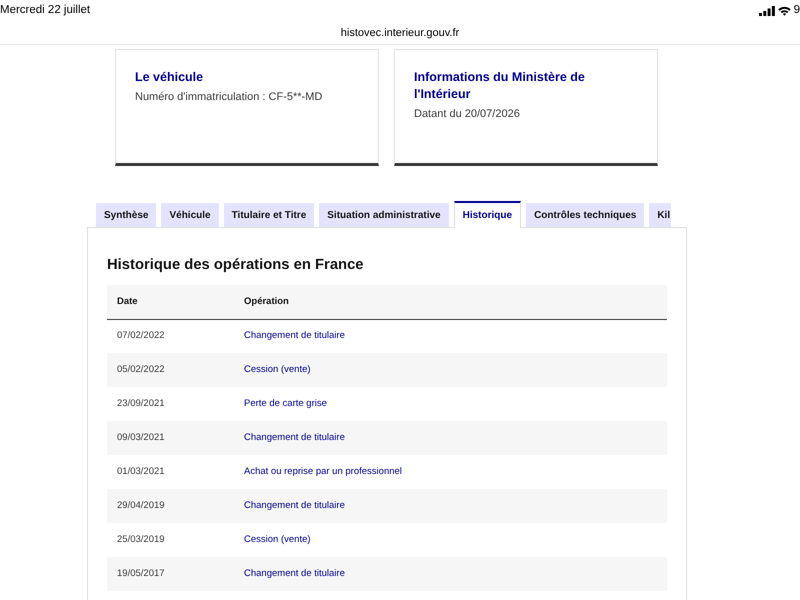 This screenshot has width=800, height=600. Describe the element at coordinates (229, 97) in the screenshot. I see `card-text: Numéro d'immatriculation : CF-5**-MD` at that location.